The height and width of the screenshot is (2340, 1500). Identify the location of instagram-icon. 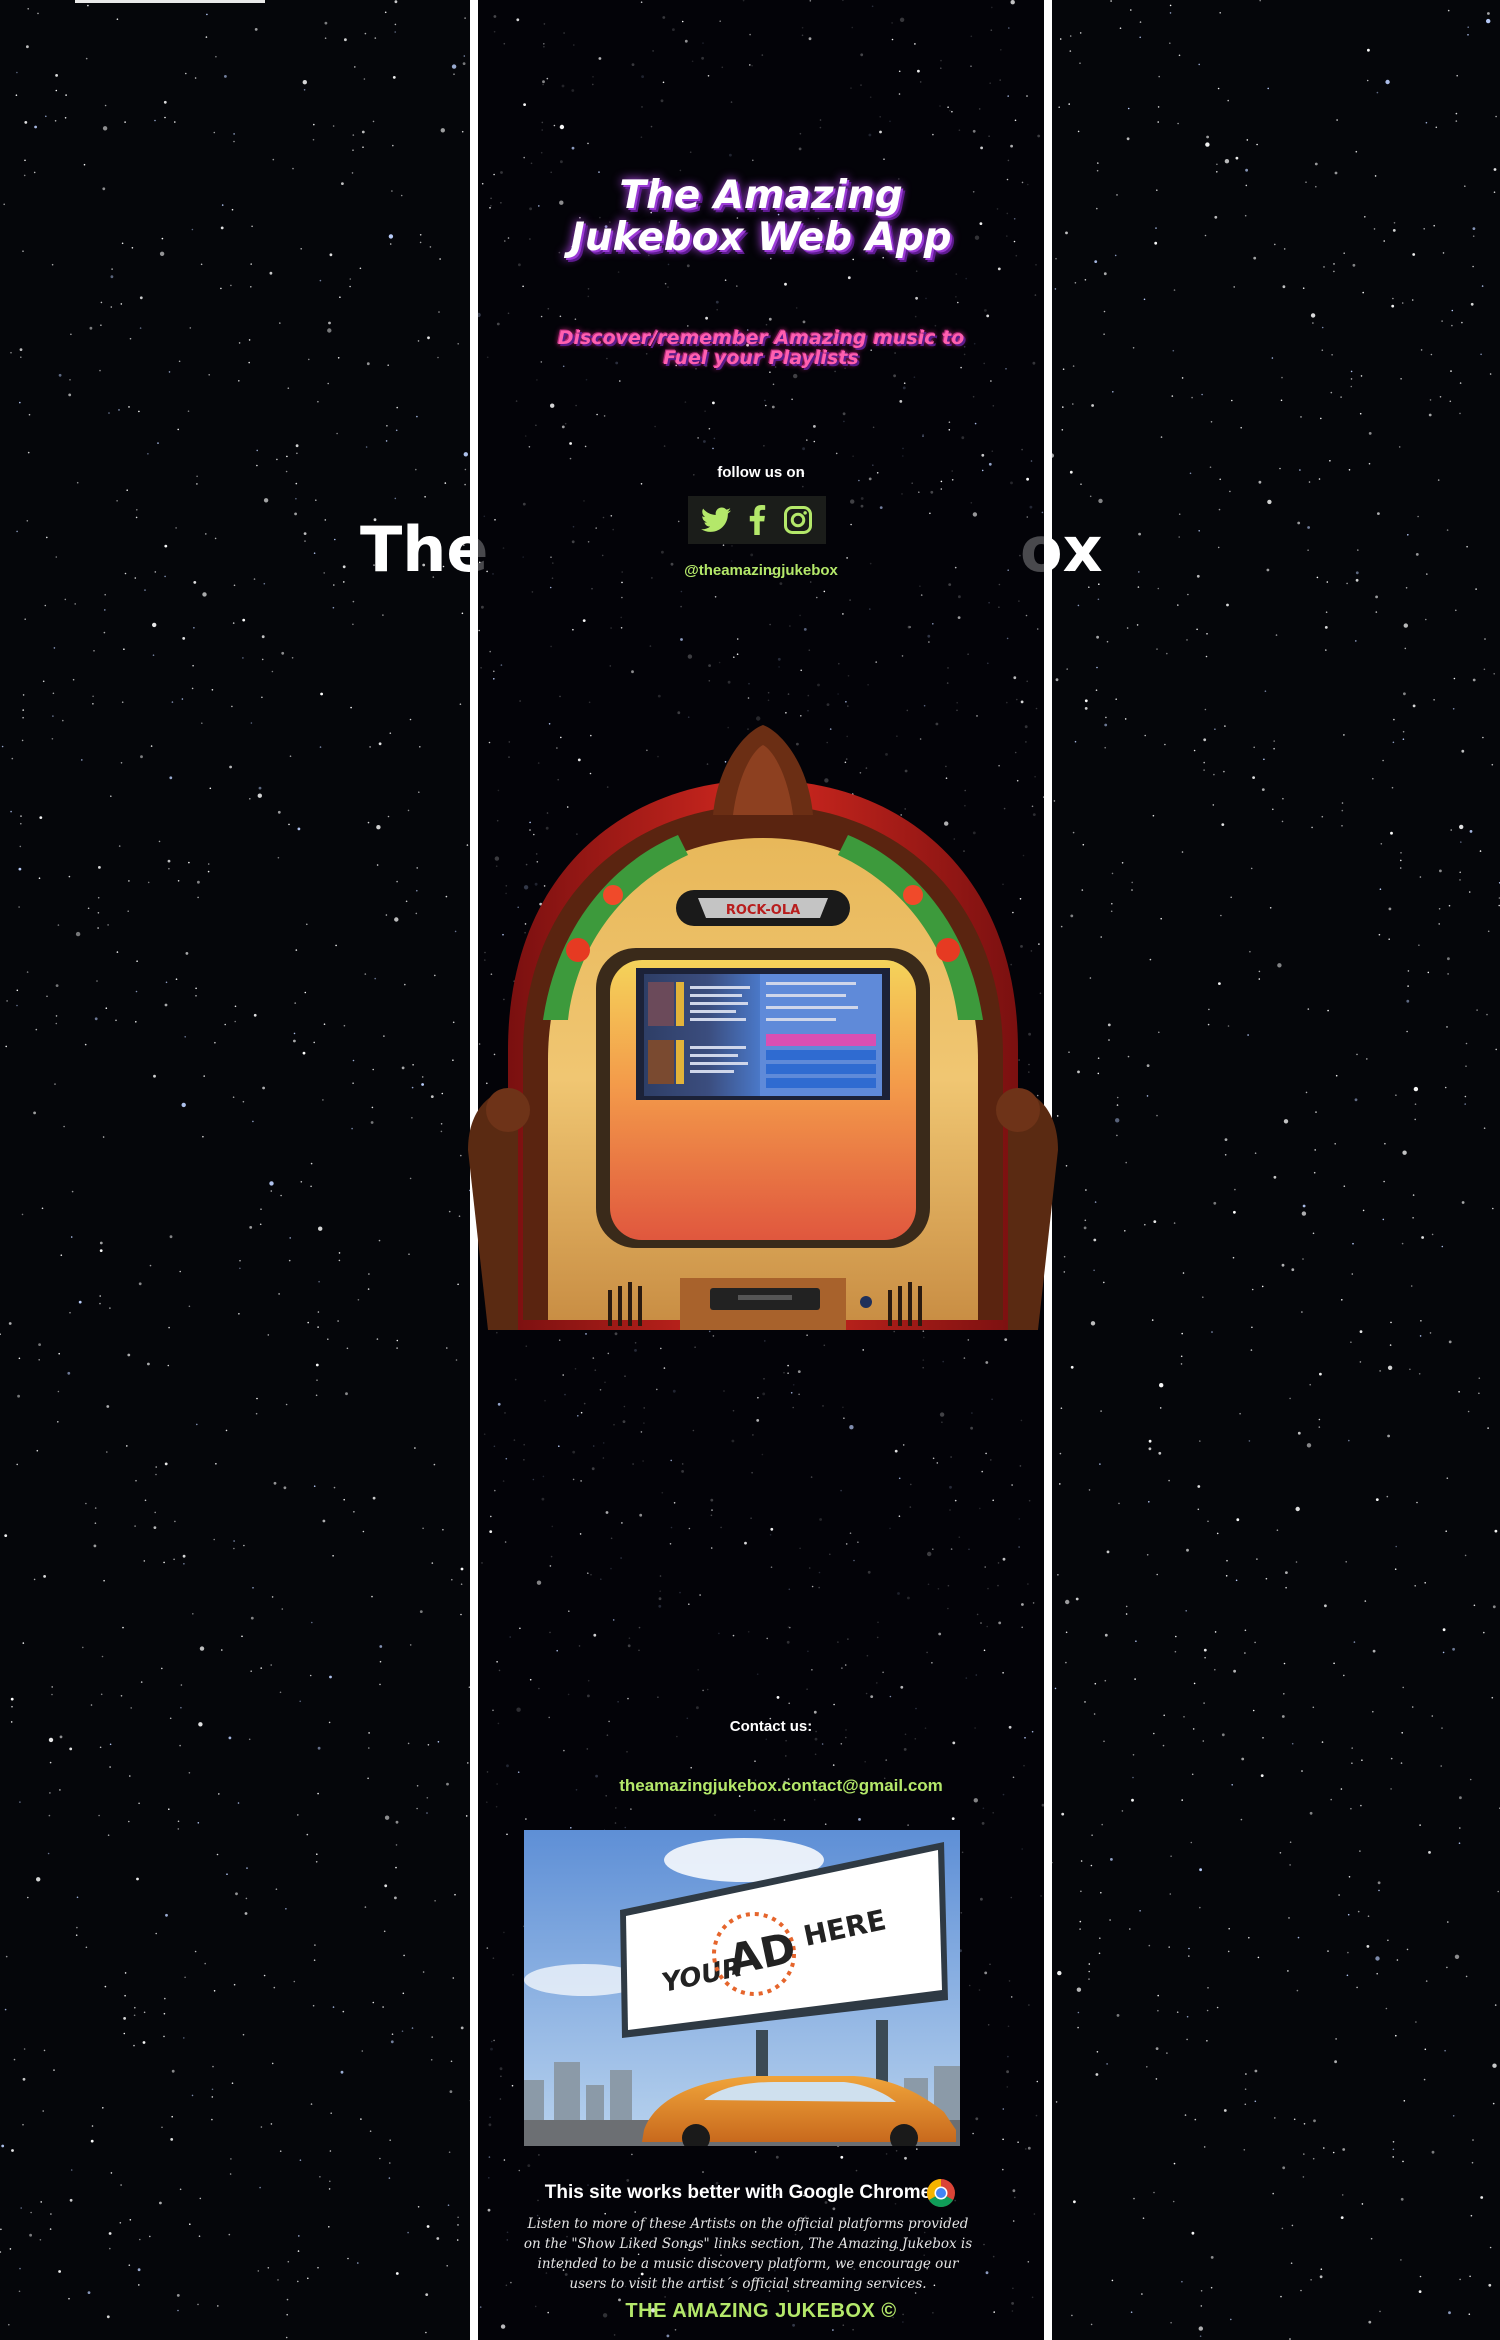
(798, 520).